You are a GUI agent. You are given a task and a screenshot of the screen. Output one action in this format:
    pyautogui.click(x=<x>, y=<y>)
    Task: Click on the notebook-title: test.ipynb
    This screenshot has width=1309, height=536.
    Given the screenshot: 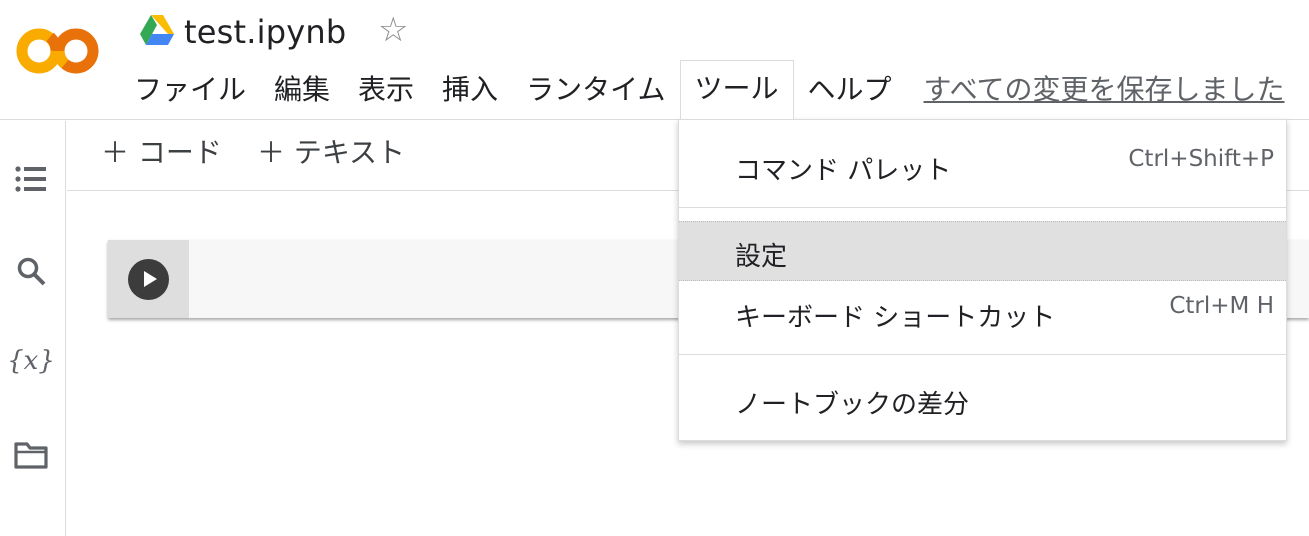 What is the action you would take?
    pyautogui.click(x=265, y=32)
    